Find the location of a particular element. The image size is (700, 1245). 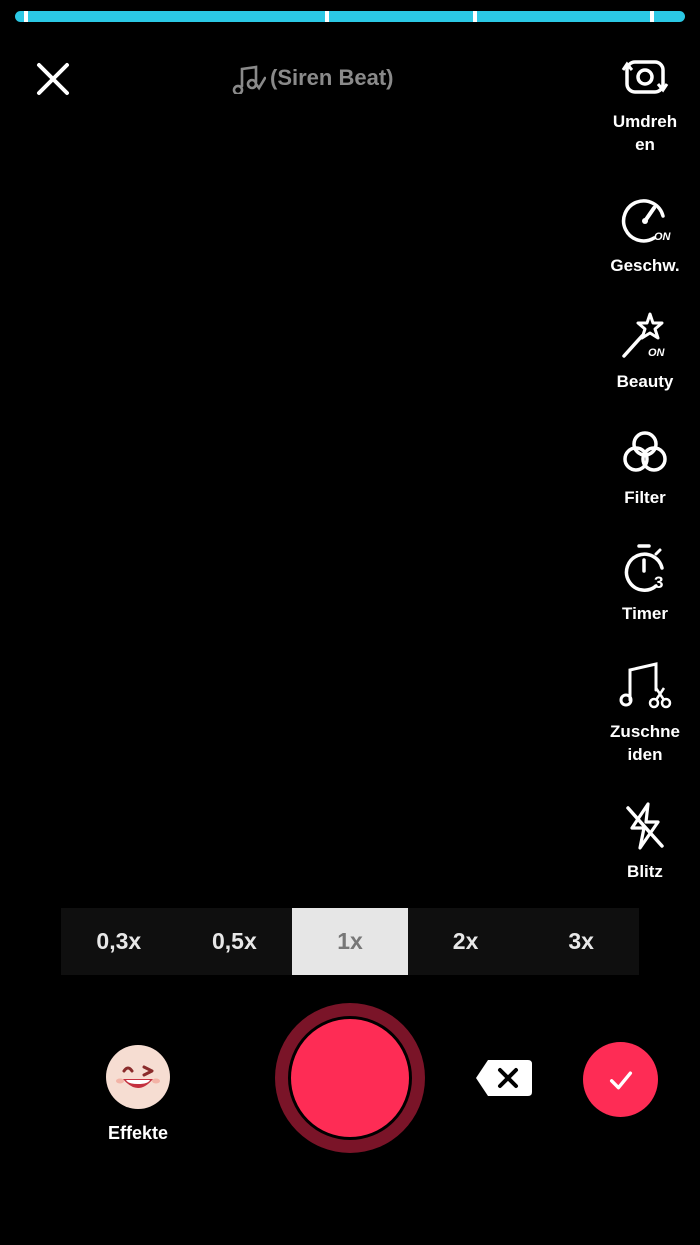

close-icon is located at coordinates (53, 79).